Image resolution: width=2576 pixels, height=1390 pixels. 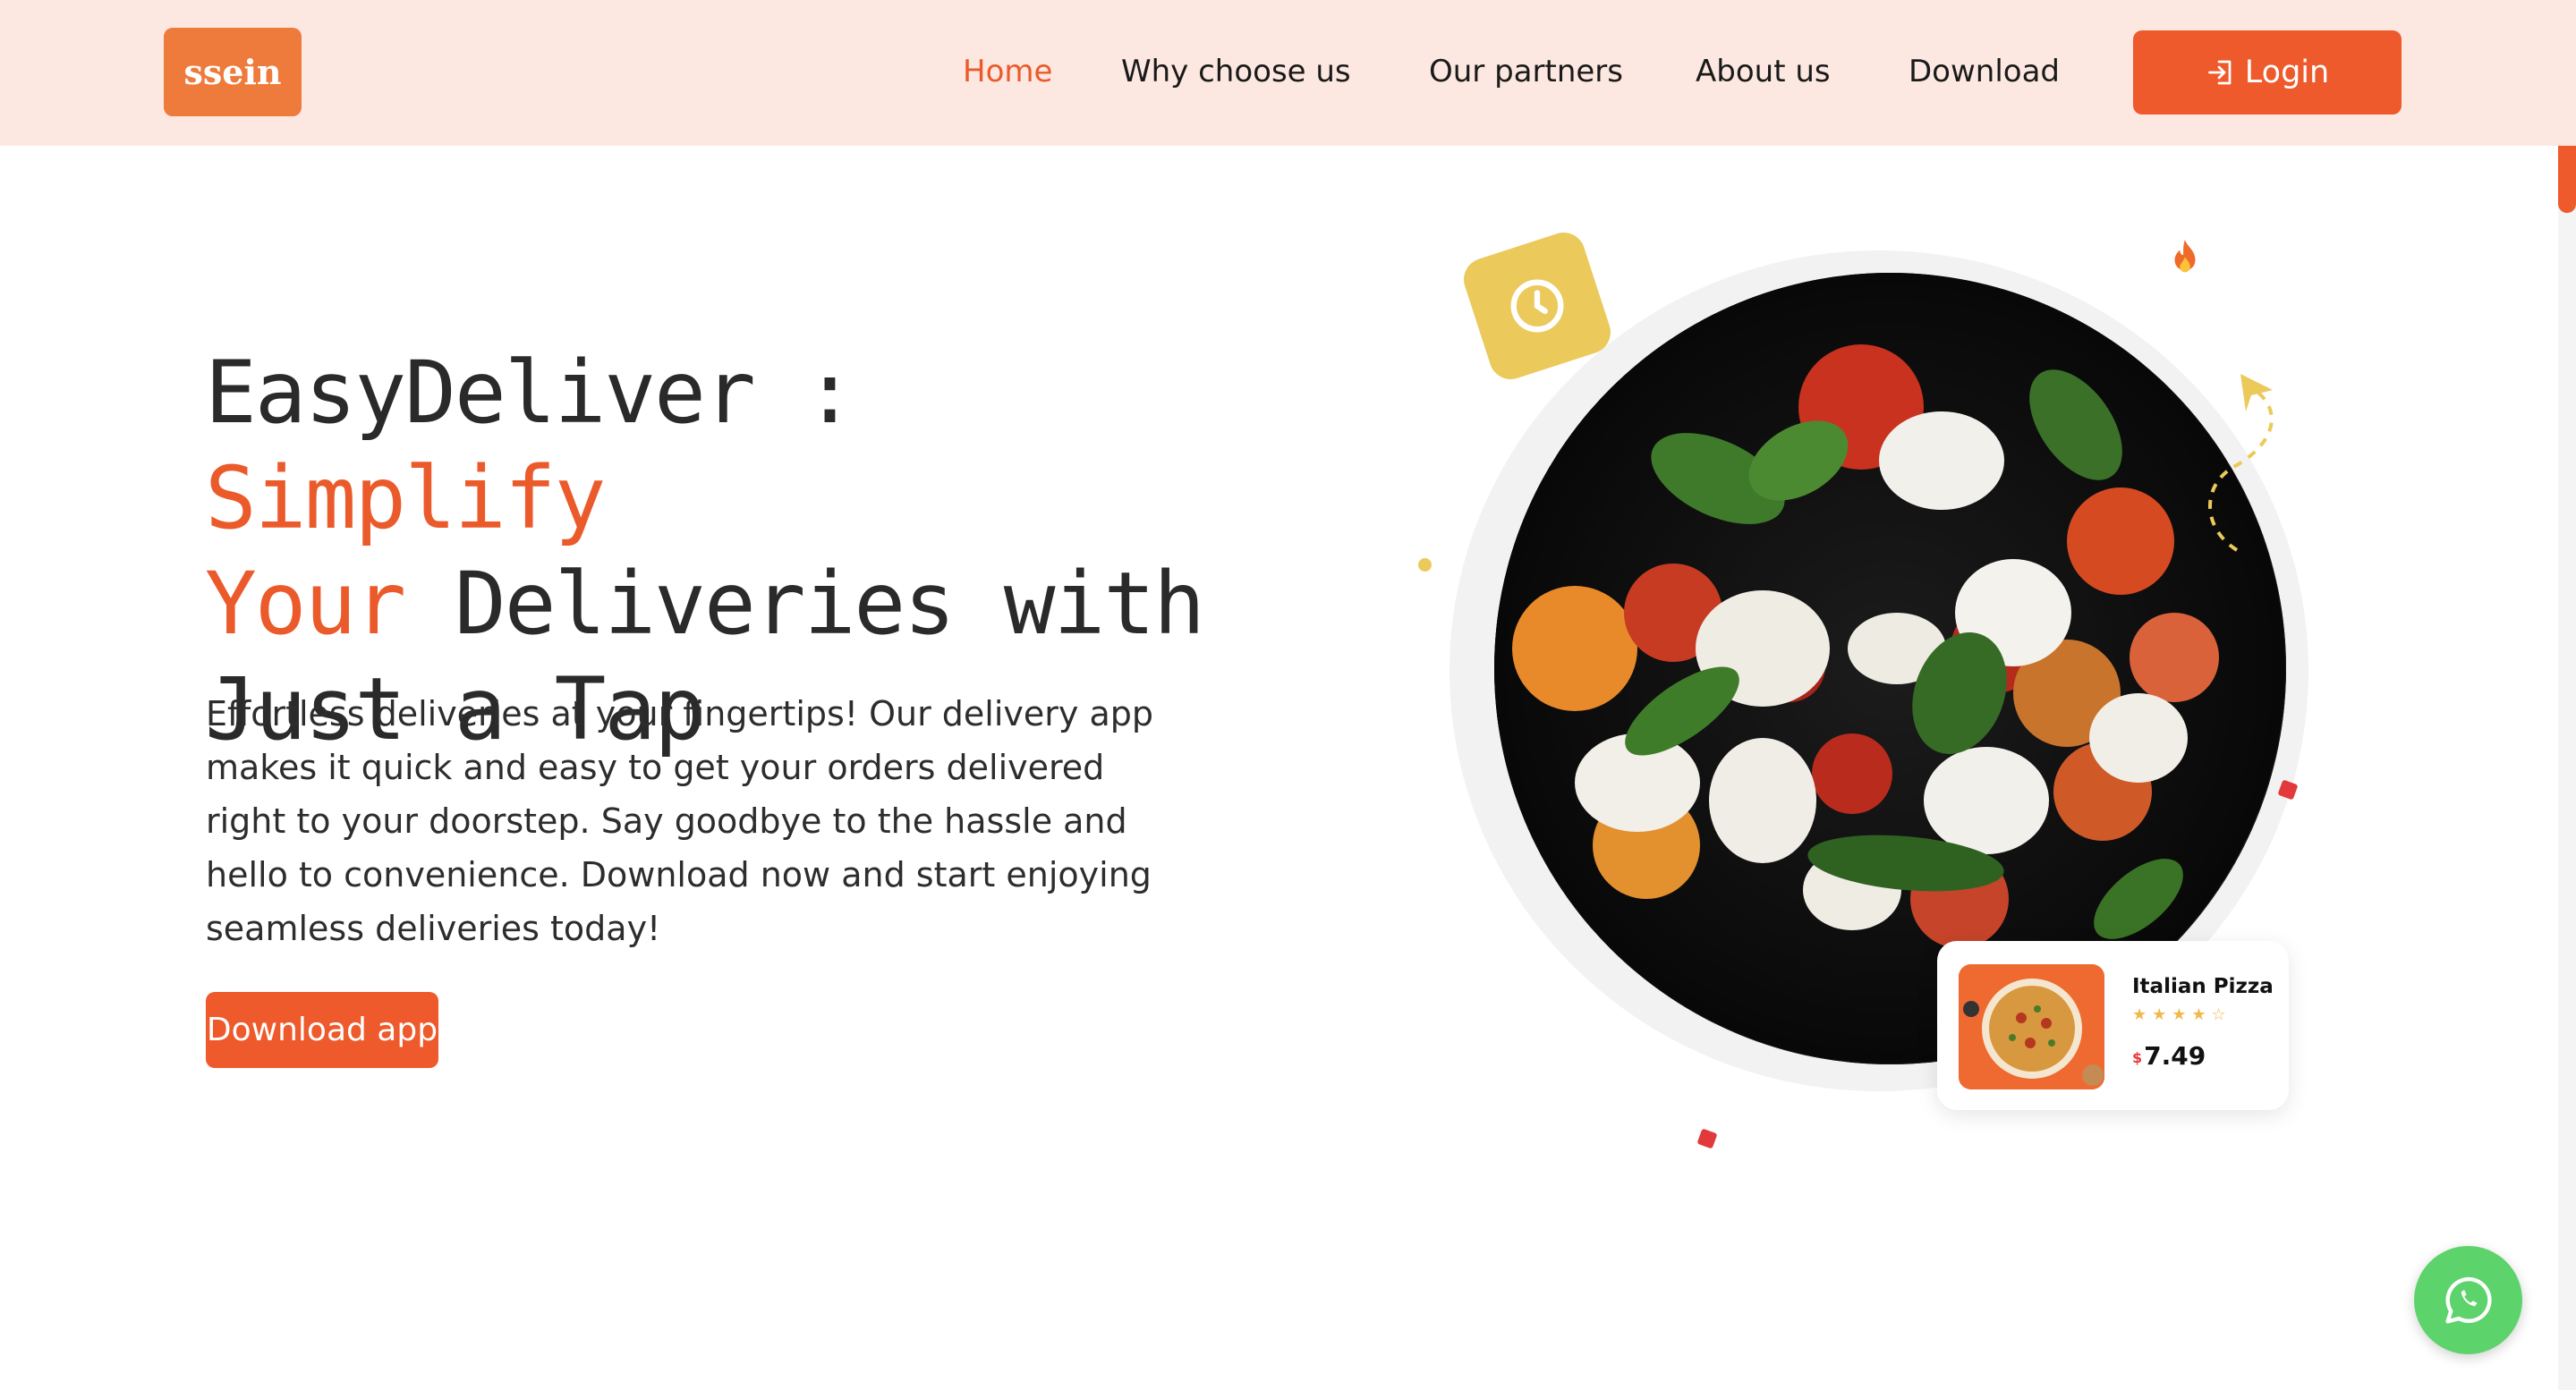 What do you see at coordinates (2175, 1056) in the screenshot?
I see `food-card-price-value: 7.49` at bounding box center [2175, 1056].